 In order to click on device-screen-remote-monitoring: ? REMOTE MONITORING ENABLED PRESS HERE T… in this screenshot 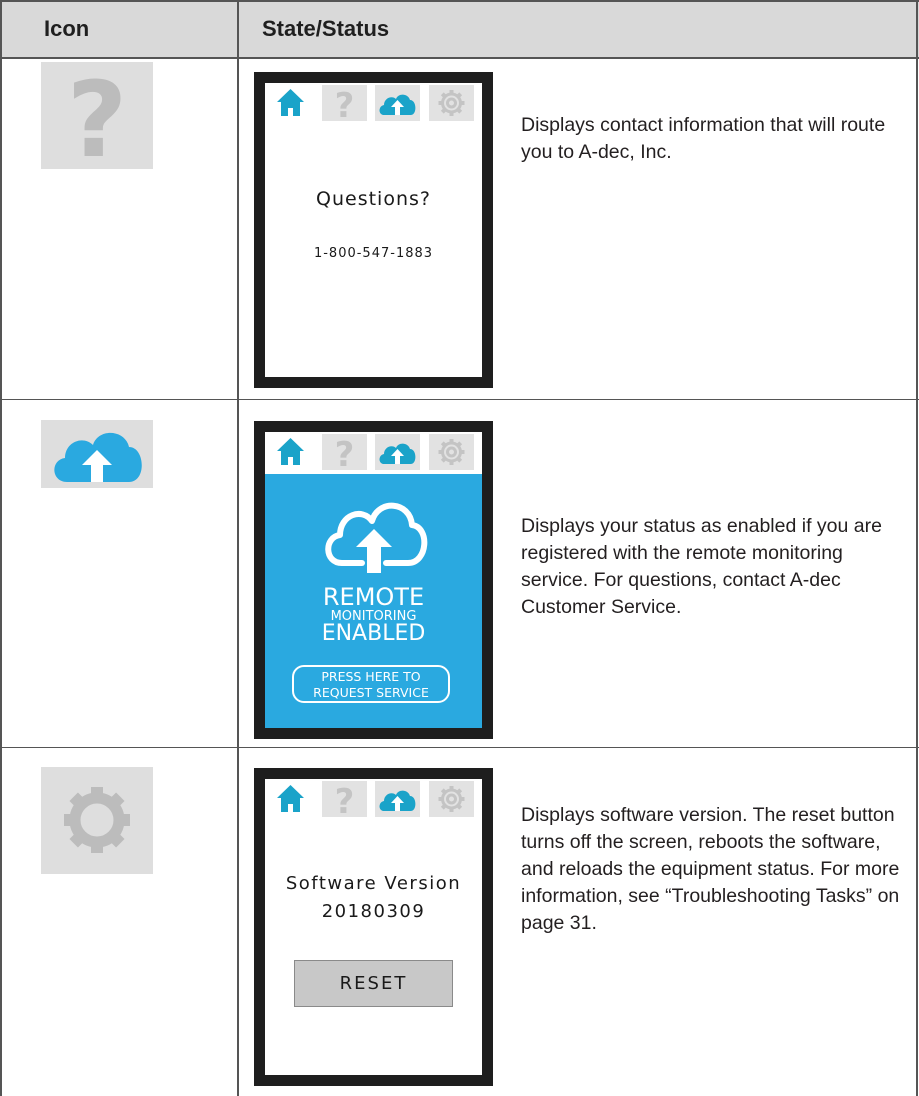, I will do `click(373, 580)`.